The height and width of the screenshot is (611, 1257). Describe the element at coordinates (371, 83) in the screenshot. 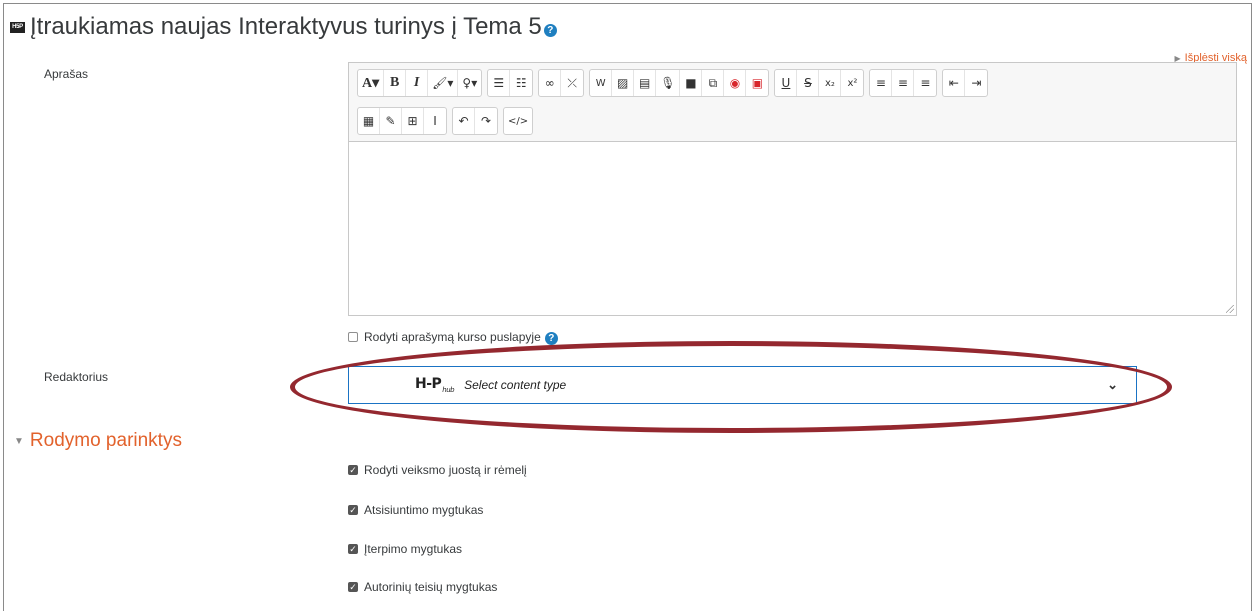

I see `font-size-dropdown-icon: A▾` at that location.